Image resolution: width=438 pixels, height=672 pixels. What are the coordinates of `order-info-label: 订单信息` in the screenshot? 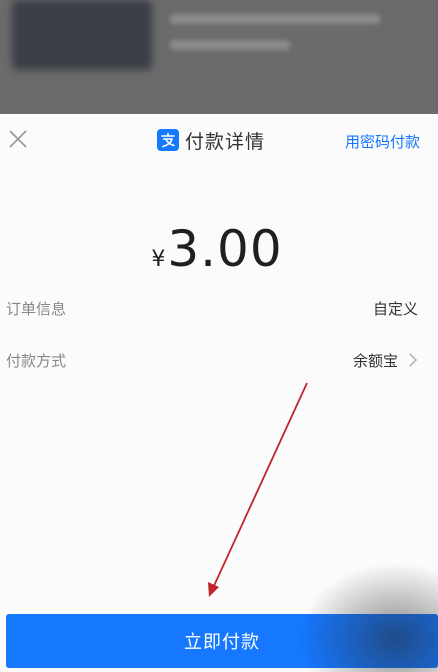 It's located at (36, 309).